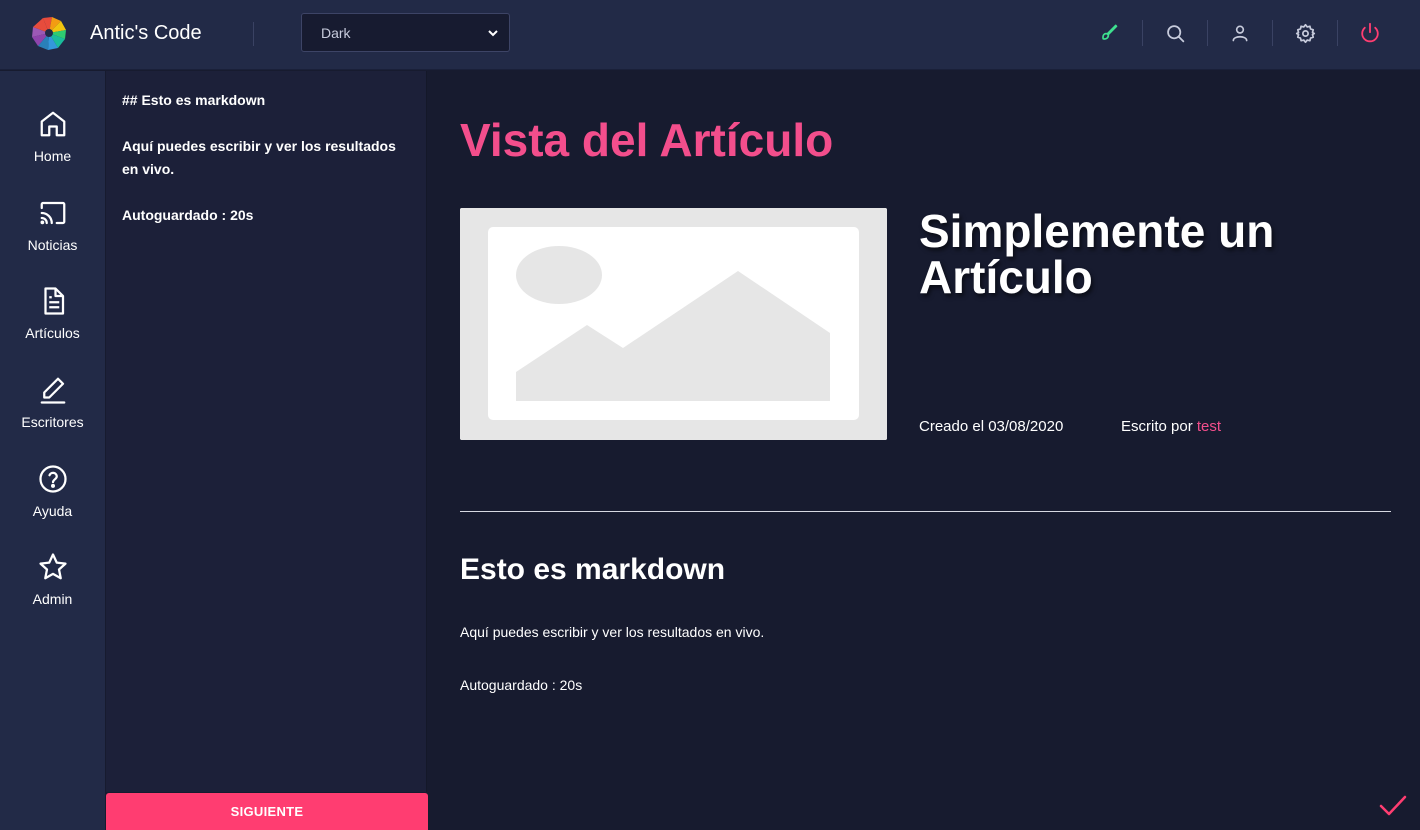 This screenshot has height=830, width=1420. Describe the element at coordinates (52, 511) in the screenshot. I see `sidebar-item-label: Ayuda` at that location.